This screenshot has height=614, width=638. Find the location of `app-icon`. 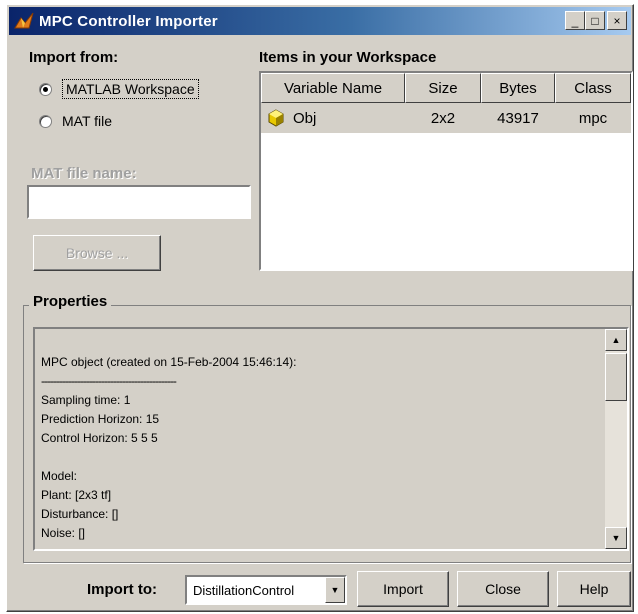

app-icon is located at coordinates (24, 20).